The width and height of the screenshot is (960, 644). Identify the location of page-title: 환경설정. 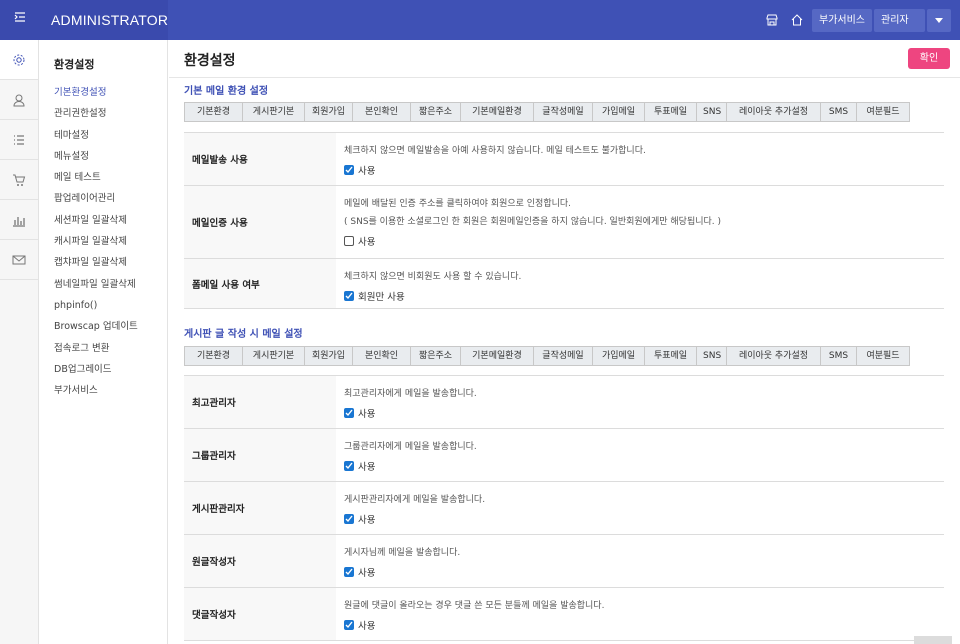
(210, 61).